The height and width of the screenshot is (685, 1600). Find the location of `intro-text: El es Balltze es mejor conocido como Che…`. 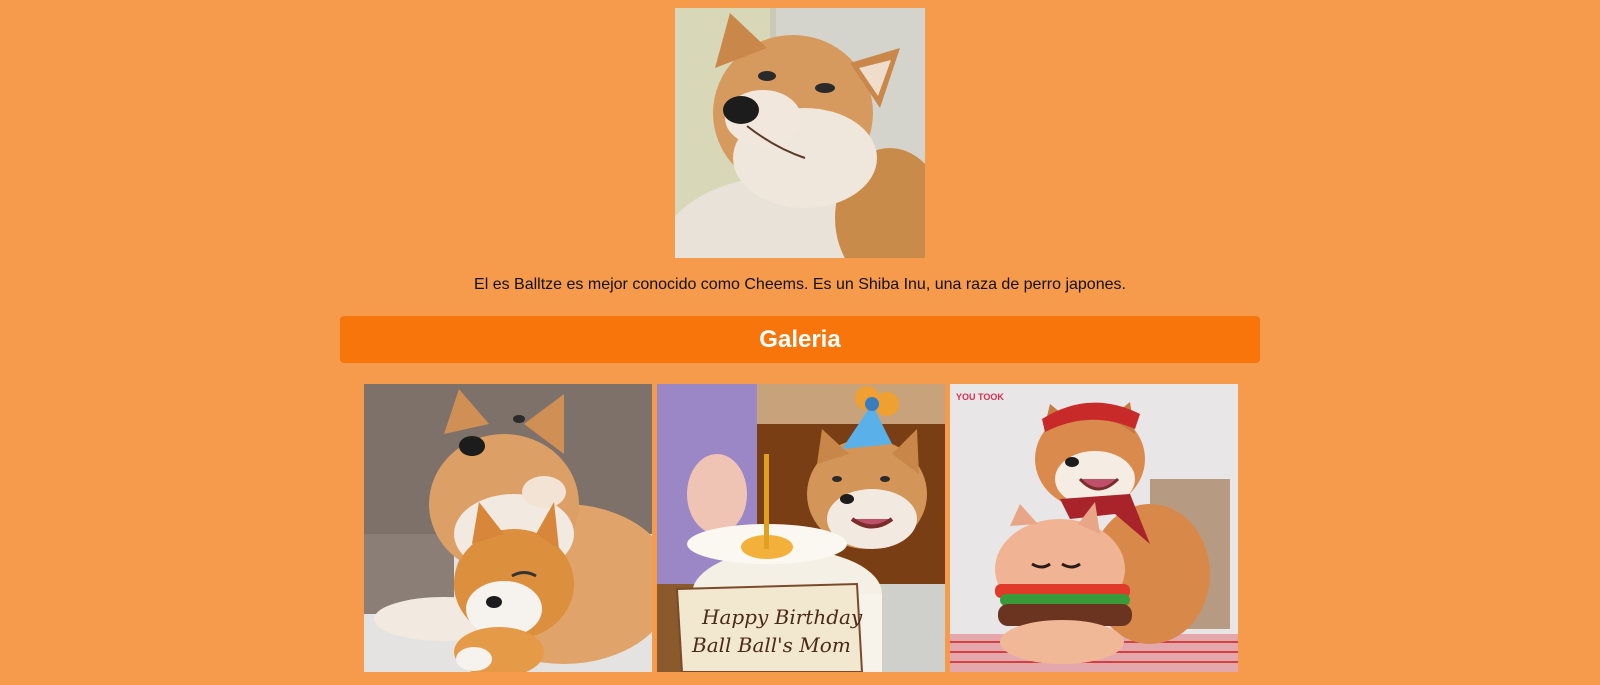

intro-text: El es Balltze es mejor conocido como Che… is located at coordinates (800, 284).